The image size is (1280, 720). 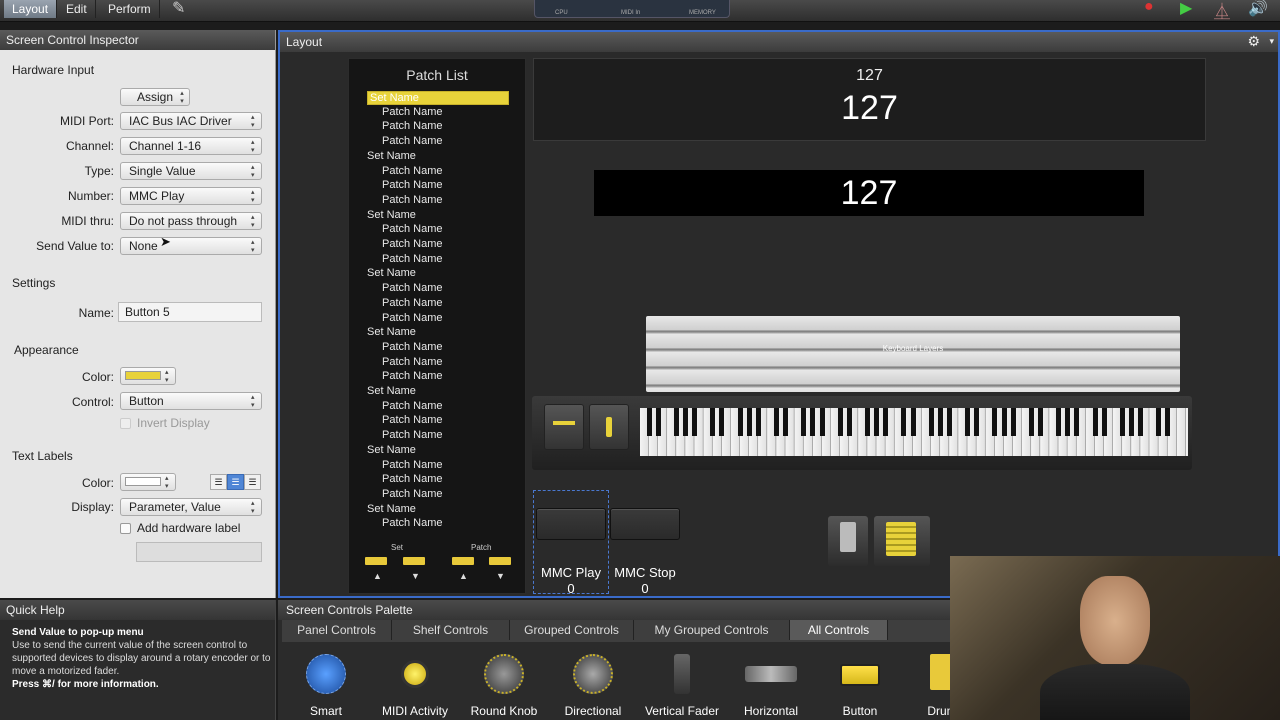 I want to click on patch-prev-button, so click(x=463, y=561).